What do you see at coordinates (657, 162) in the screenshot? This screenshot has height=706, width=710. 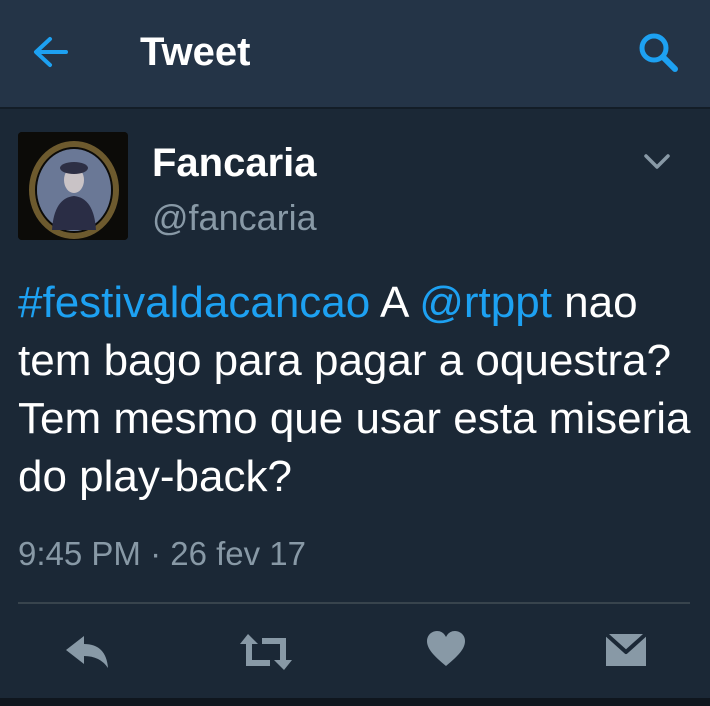 I see `chevron-down-icon` at bounding box center [657, 162].